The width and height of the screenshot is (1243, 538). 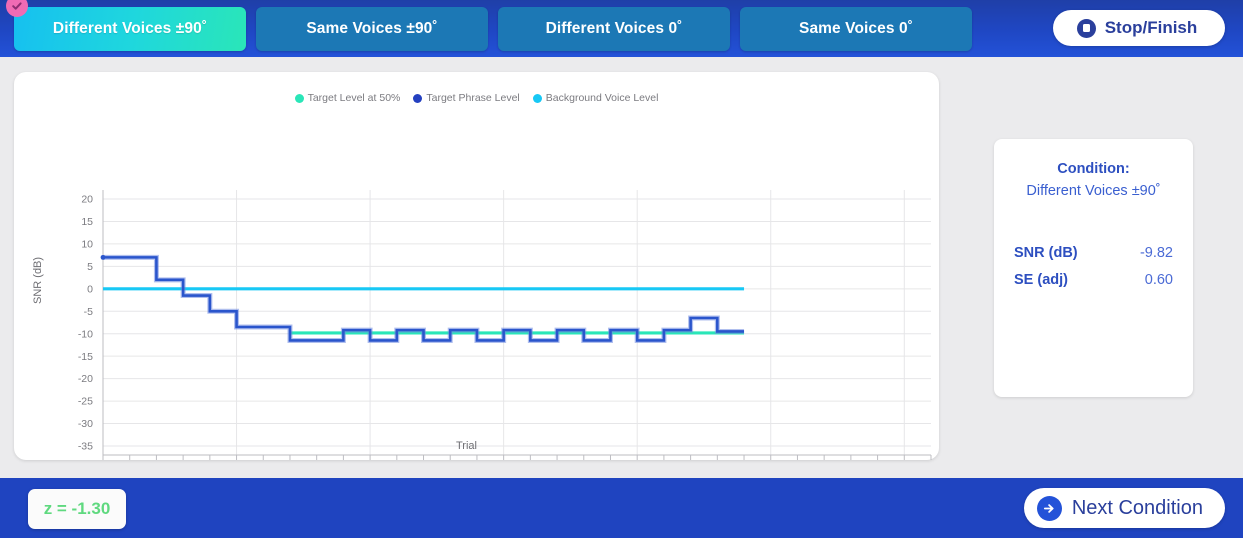 I want to click on metric-row: SE (adj) 0.60, so click(x=1093, y=280).